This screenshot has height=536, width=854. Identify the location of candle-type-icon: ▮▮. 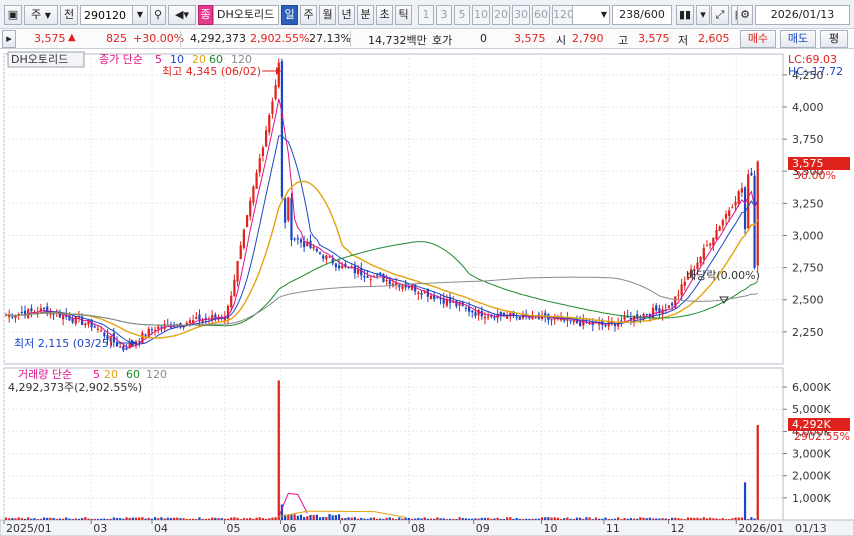
(685, 15).